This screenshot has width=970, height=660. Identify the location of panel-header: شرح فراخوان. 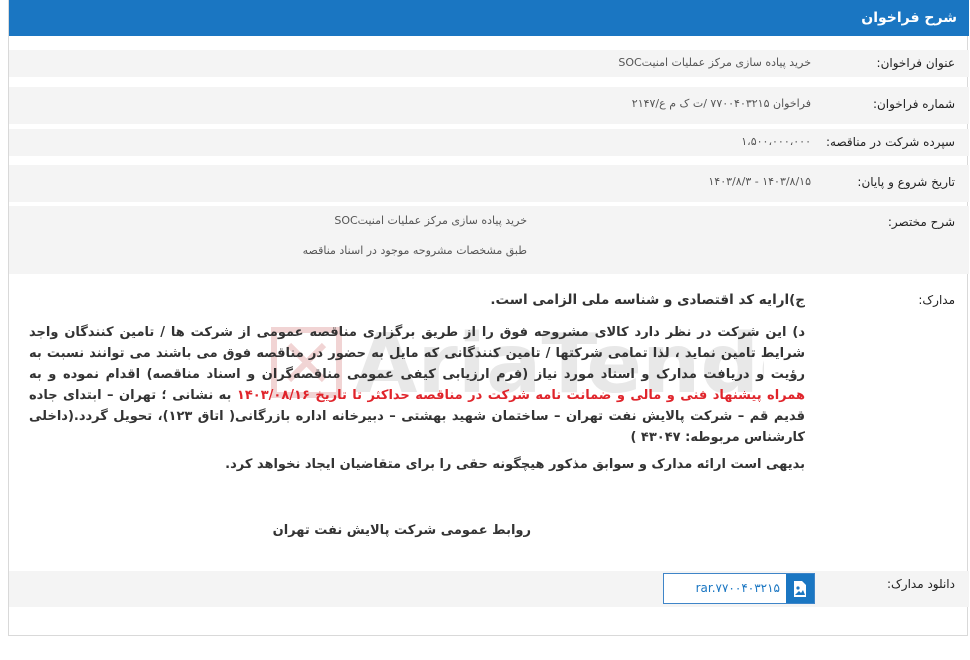
(489, 18).